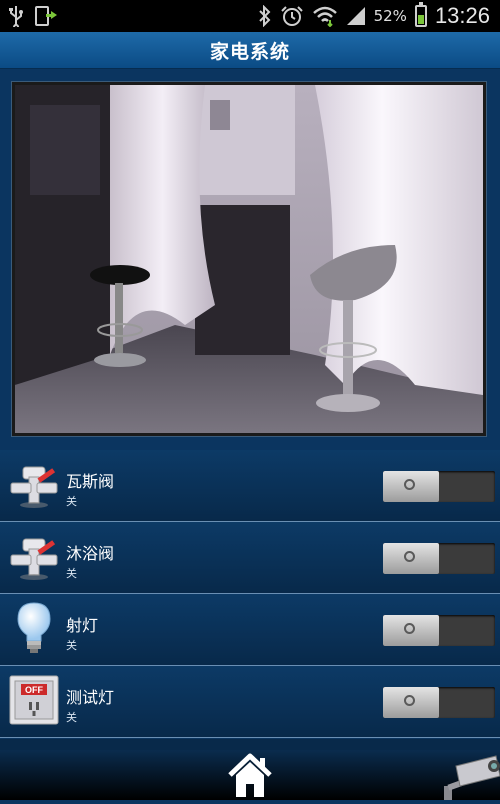 The image size is (500, 804). Describe the element at coordinates (34, 690) in the screenshot. I see `off-label: OFF` at that location.